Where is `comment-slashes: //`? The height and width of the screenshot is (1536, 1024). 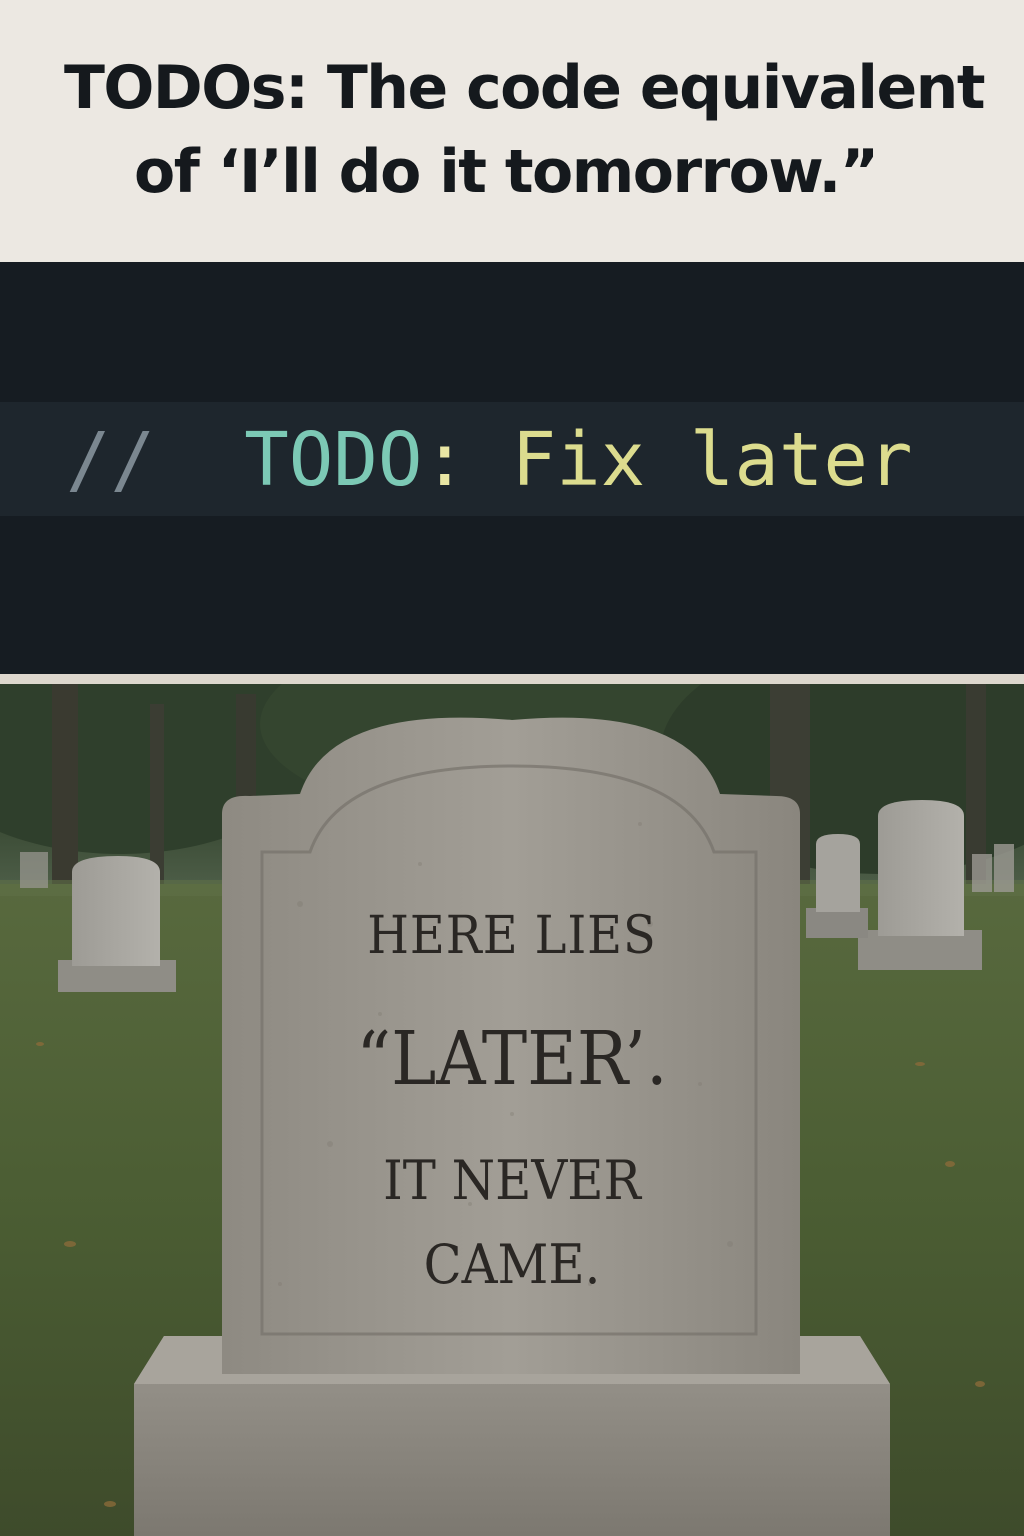 comment-slashes: // is located at coordinates (111, 460).